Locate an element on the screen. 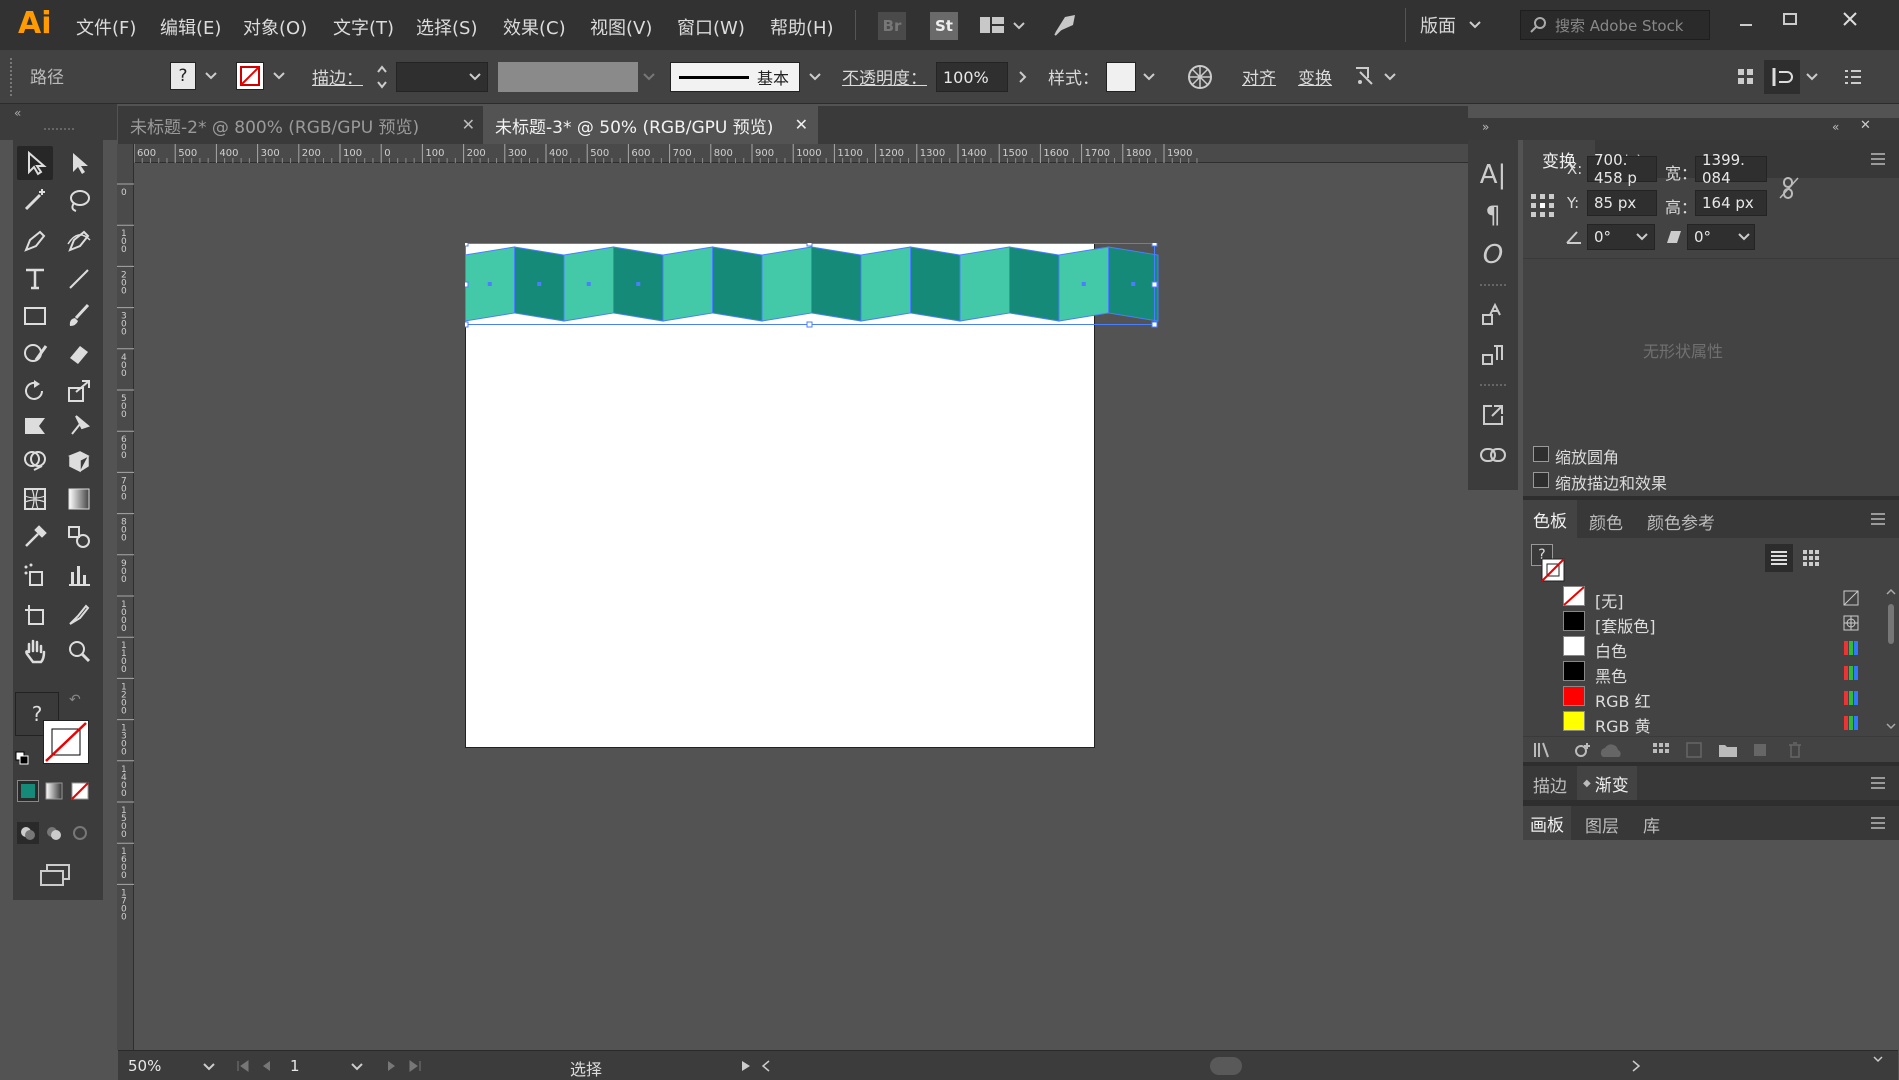 Image resolution: width=1899 pixels, height=1080 pixels. menu-object: 对象(O) is located at coordinates (275, 27).